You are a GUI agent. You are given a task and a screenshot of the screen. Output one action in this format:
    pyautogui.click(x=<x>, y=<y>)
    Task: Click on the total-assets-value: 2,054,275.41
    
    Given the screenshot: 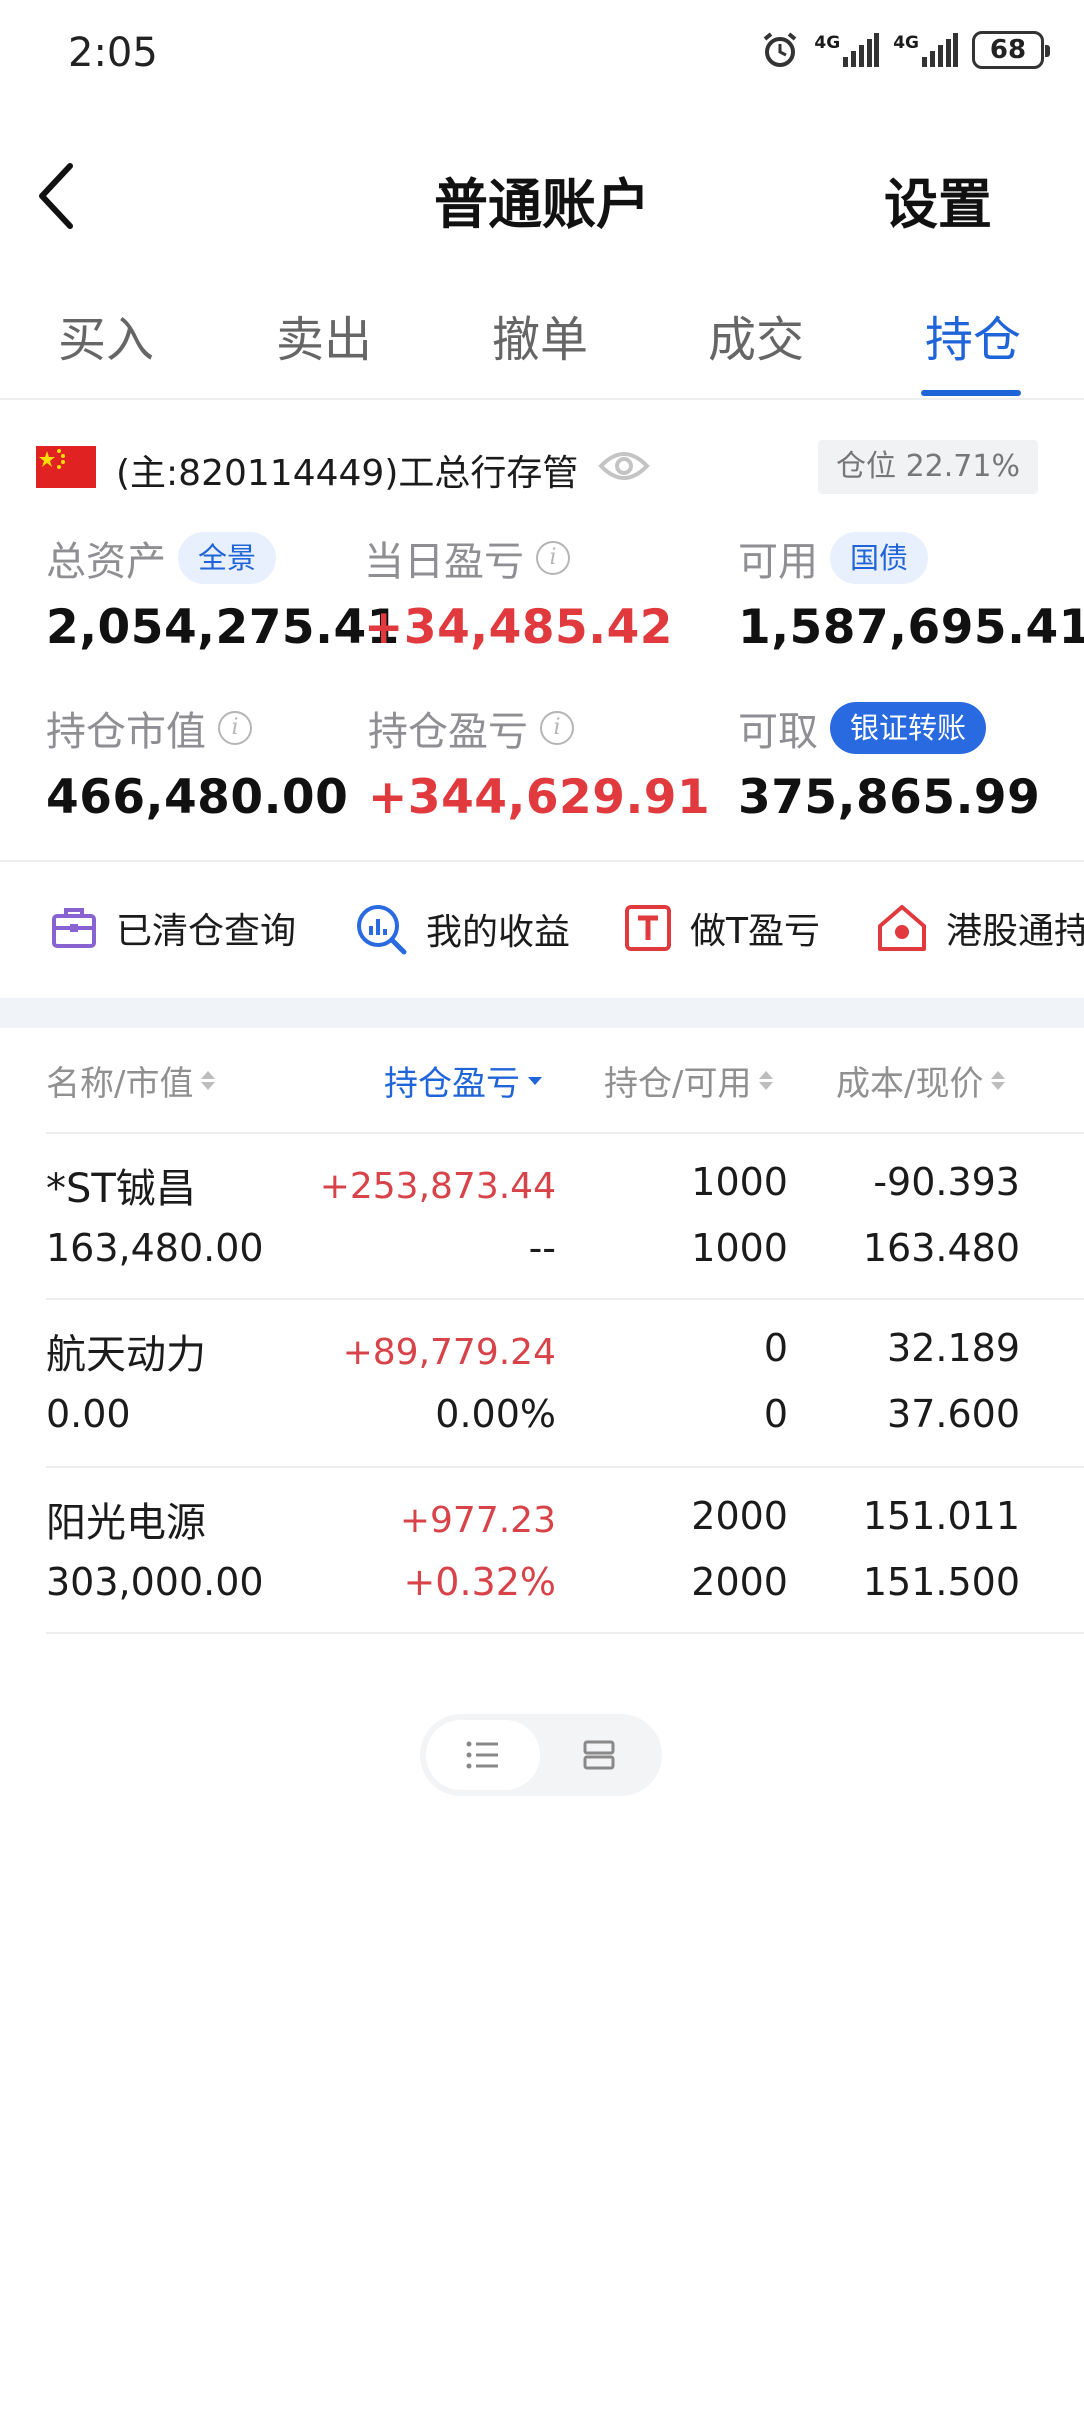 What is the action you would take?
    pyautogui.click(x=223, y=627)
    